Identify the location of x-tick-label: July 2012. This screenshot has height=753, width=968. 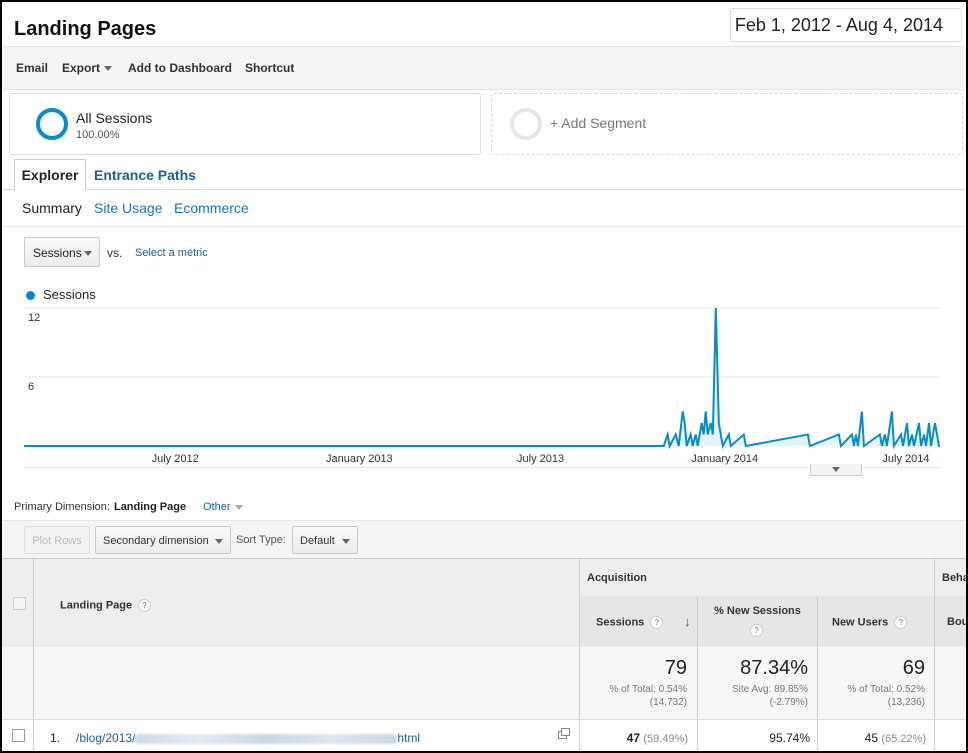
(175, 459).